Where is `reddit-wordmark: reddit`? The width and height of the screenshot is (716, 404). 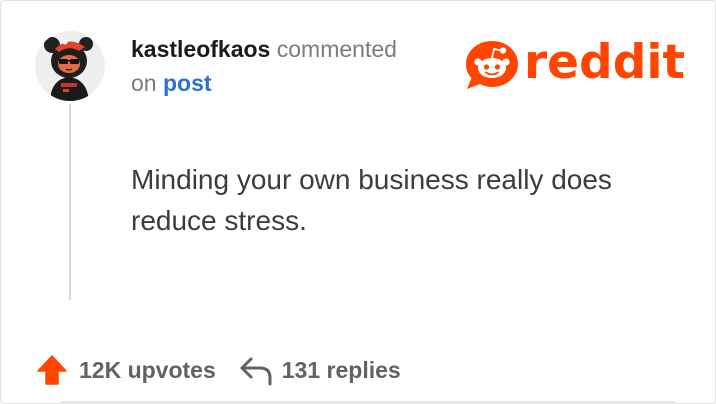 reddit-wordmark: reddit is located at coordinates (604, 62).